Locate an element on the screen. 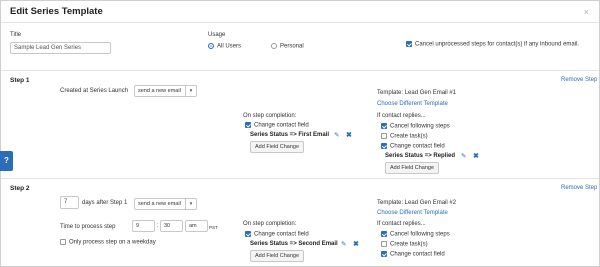 The image size is (600, 267). step2-action-select: send a new email ▼ is located at coordinates (165, 204).